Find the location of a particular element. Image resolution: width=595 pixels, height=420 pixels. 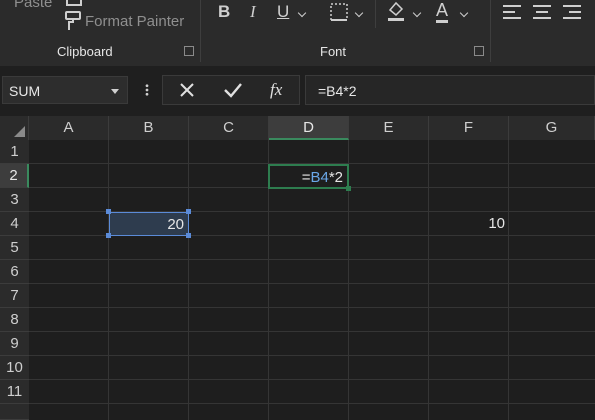

column-header-c: C is located at coordinates (229, 128).